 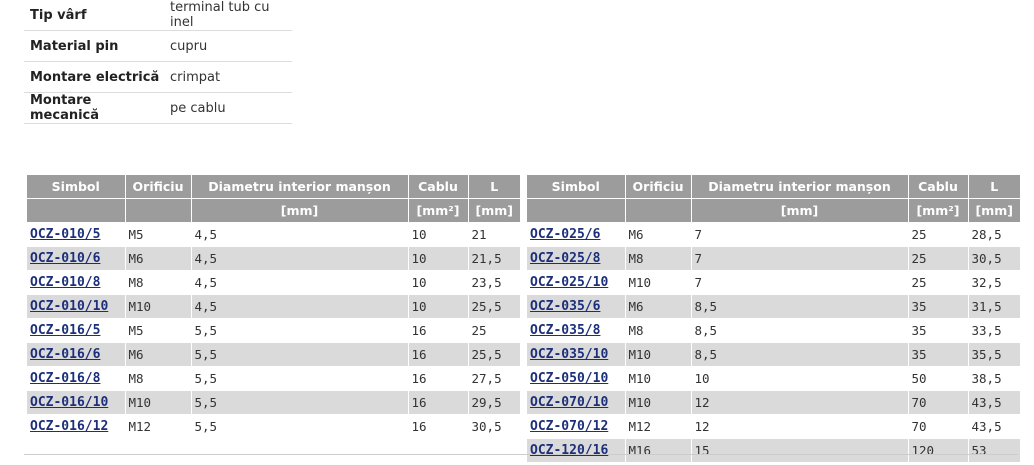 I want to click on l-cell: 43,5, so click(x=994, y=402).